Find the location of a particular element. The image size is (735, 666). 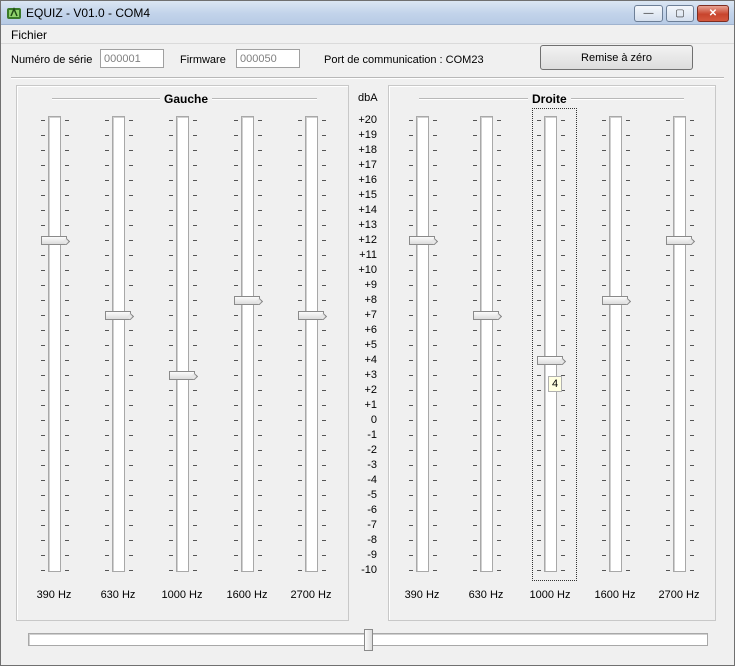

balance-slider-thumb is located at coordinates (368, 640).